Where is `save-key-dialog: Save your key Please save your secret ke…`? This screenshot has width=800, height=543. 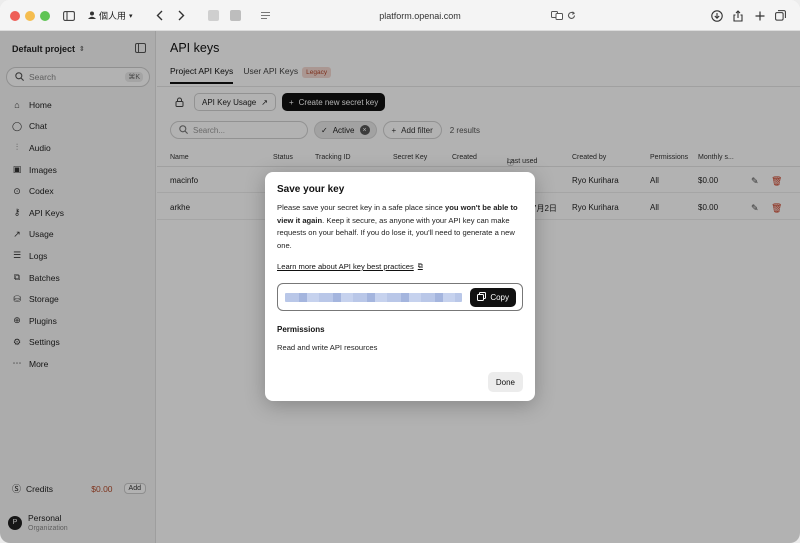
save-key-dialog: Save your key Please save your secret ke… is located at coordinates (400, 286).